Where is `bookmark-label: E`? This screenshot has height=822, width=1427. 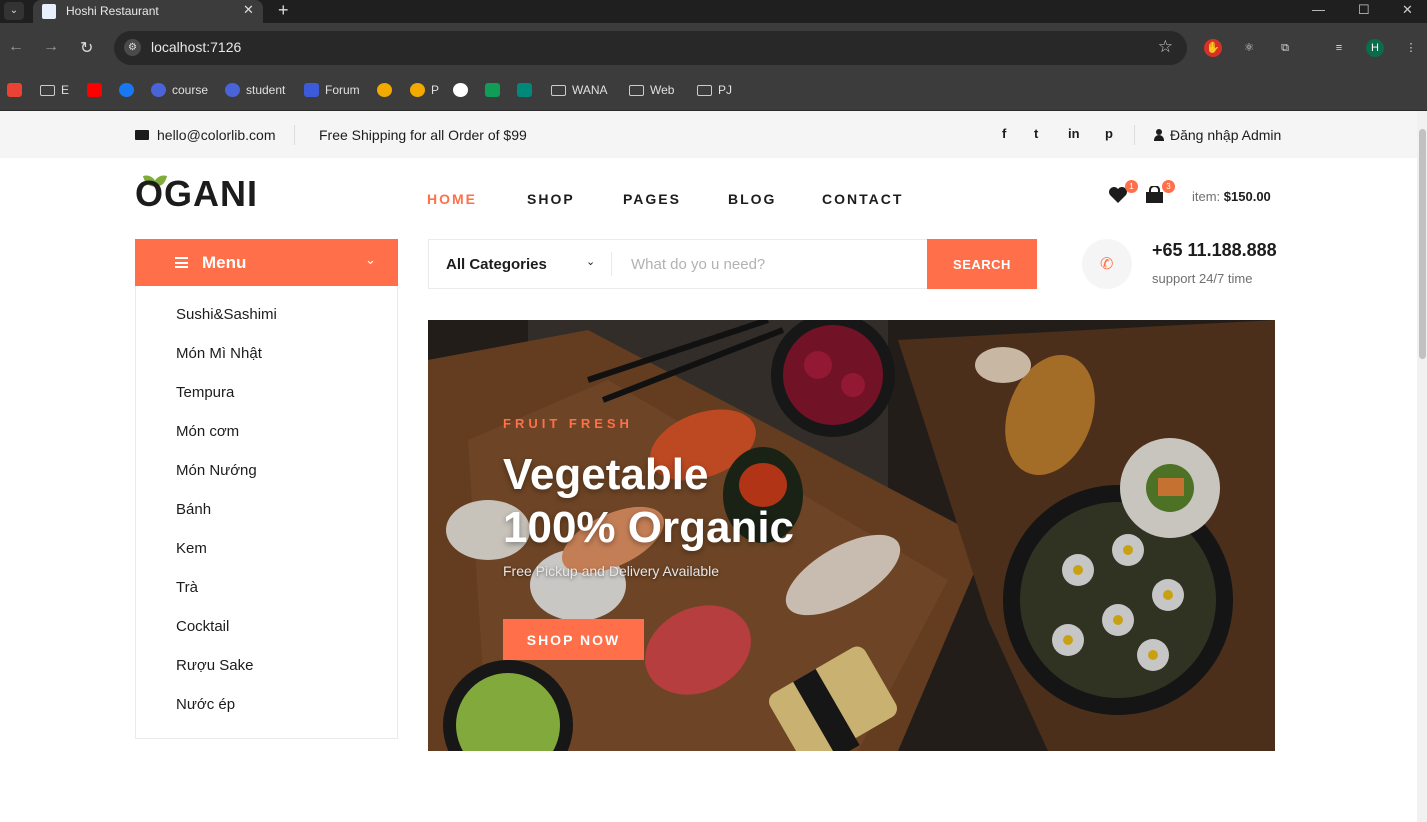
bookmark-label: E is located at coordinates (65, 90).